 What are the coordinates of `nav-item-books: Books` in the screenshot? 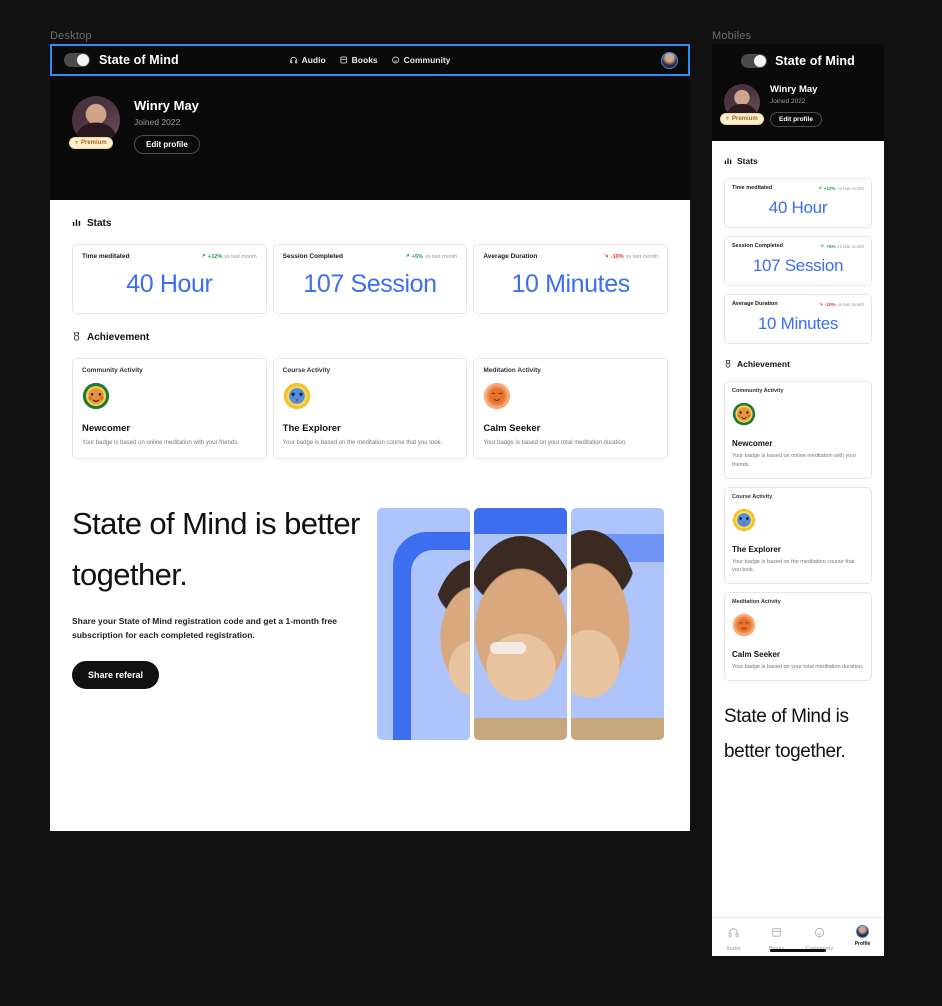 It's located at (359, 60).